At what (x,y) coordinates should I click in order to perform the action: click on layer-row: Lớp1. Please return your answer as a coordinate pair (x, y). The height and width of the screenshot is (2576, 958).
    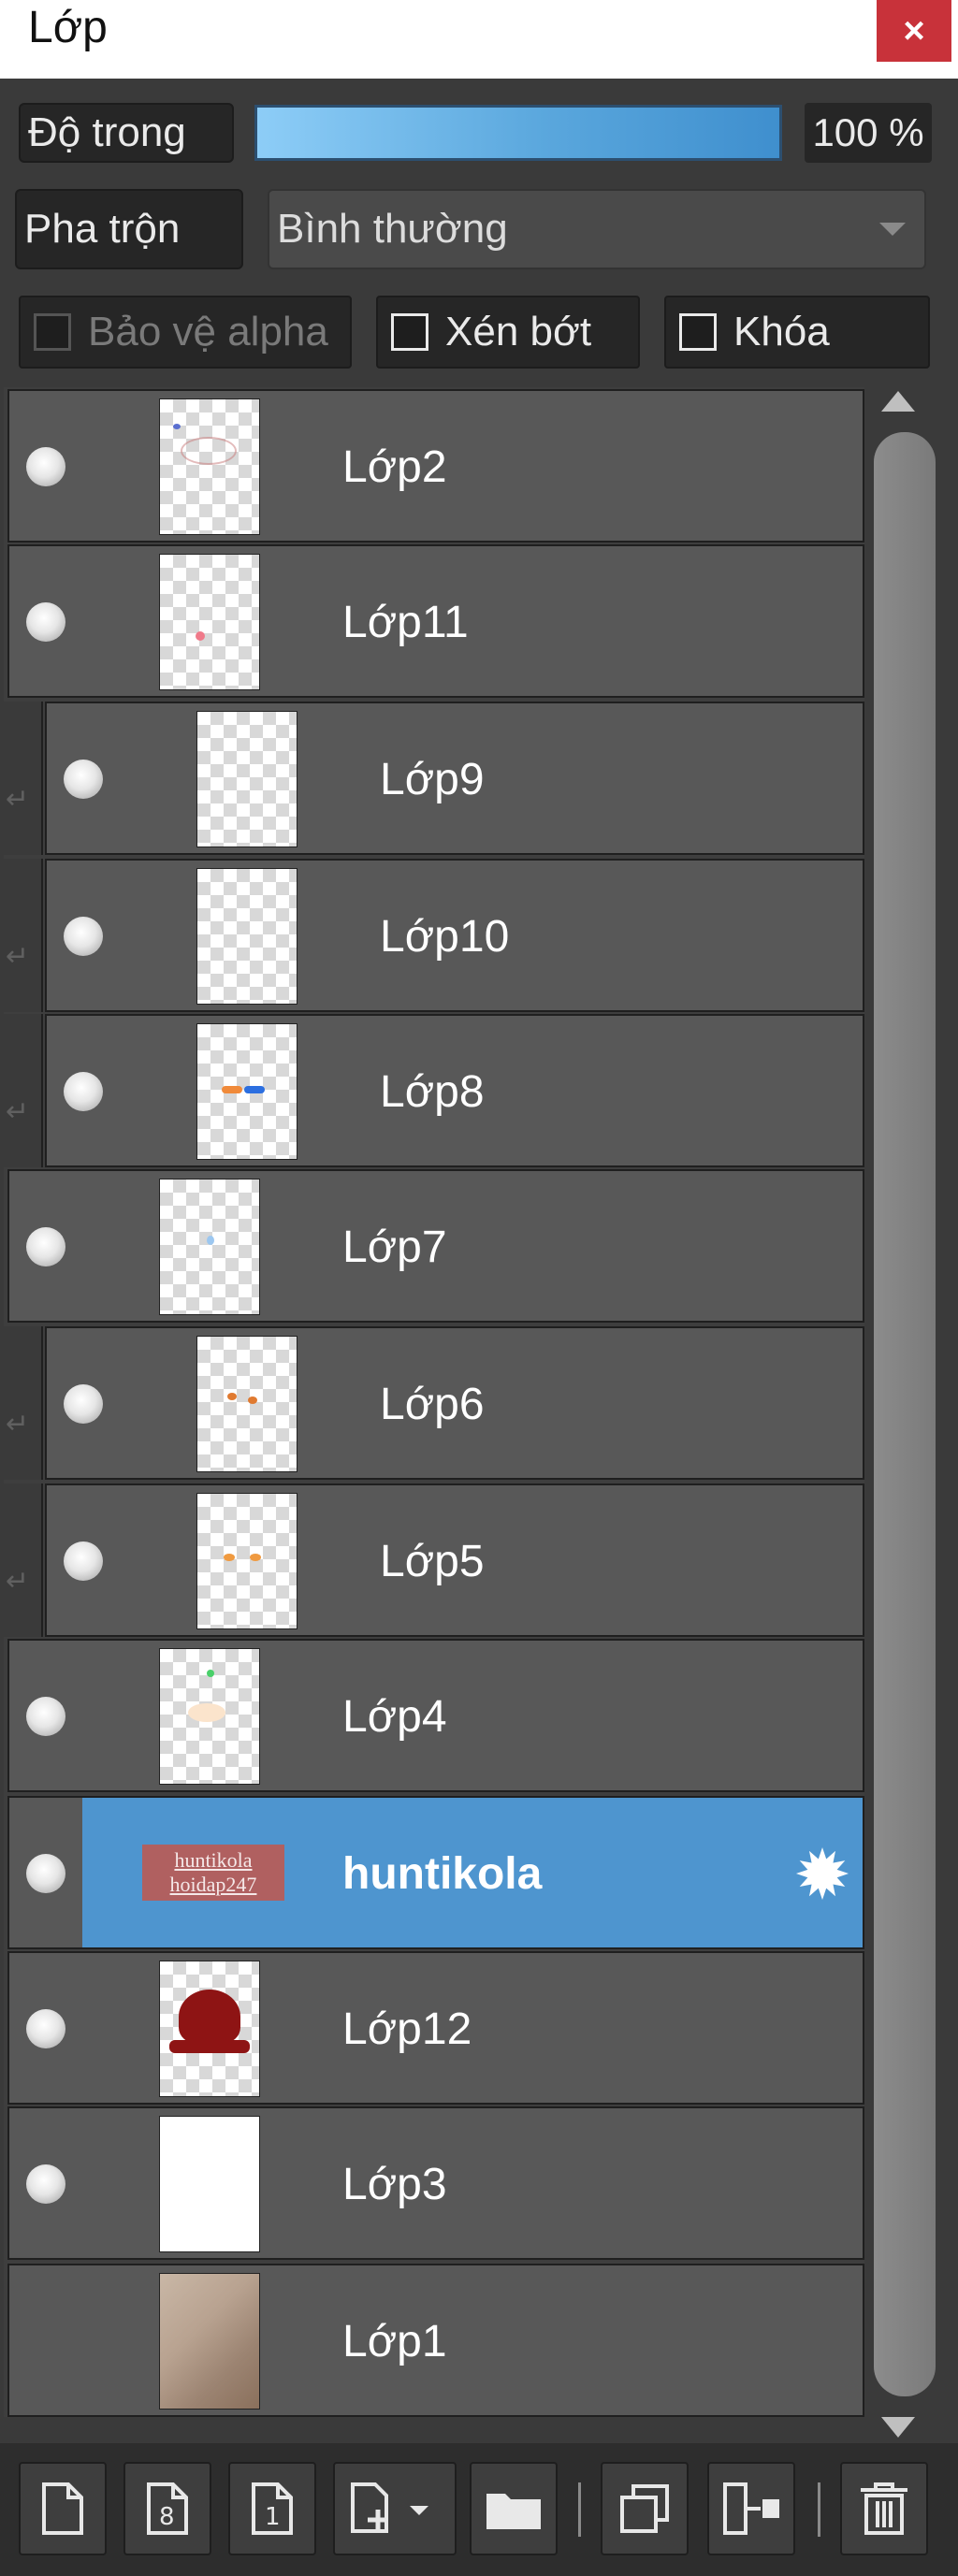
    Looking at the image, I should click on (435, 2340).